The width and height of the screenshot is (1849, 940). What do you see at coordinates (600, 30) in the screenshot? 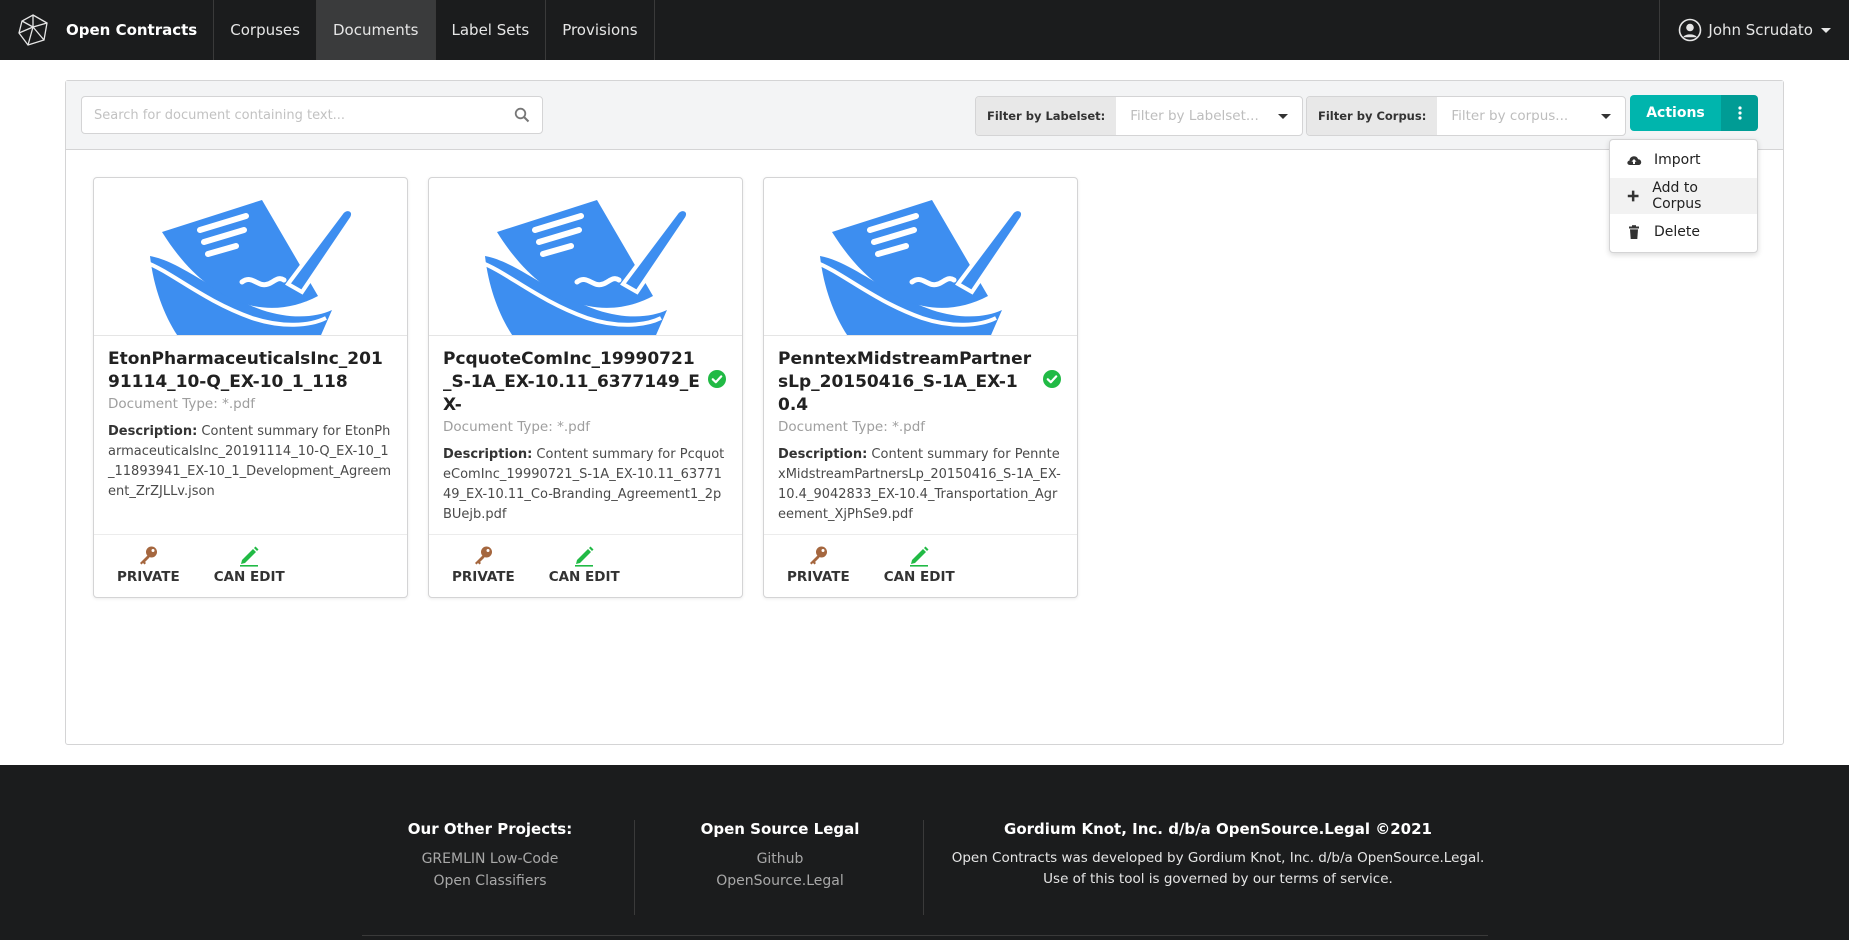
I see `nav-item-provisions: Provisions` at bounding box center [600, 30].